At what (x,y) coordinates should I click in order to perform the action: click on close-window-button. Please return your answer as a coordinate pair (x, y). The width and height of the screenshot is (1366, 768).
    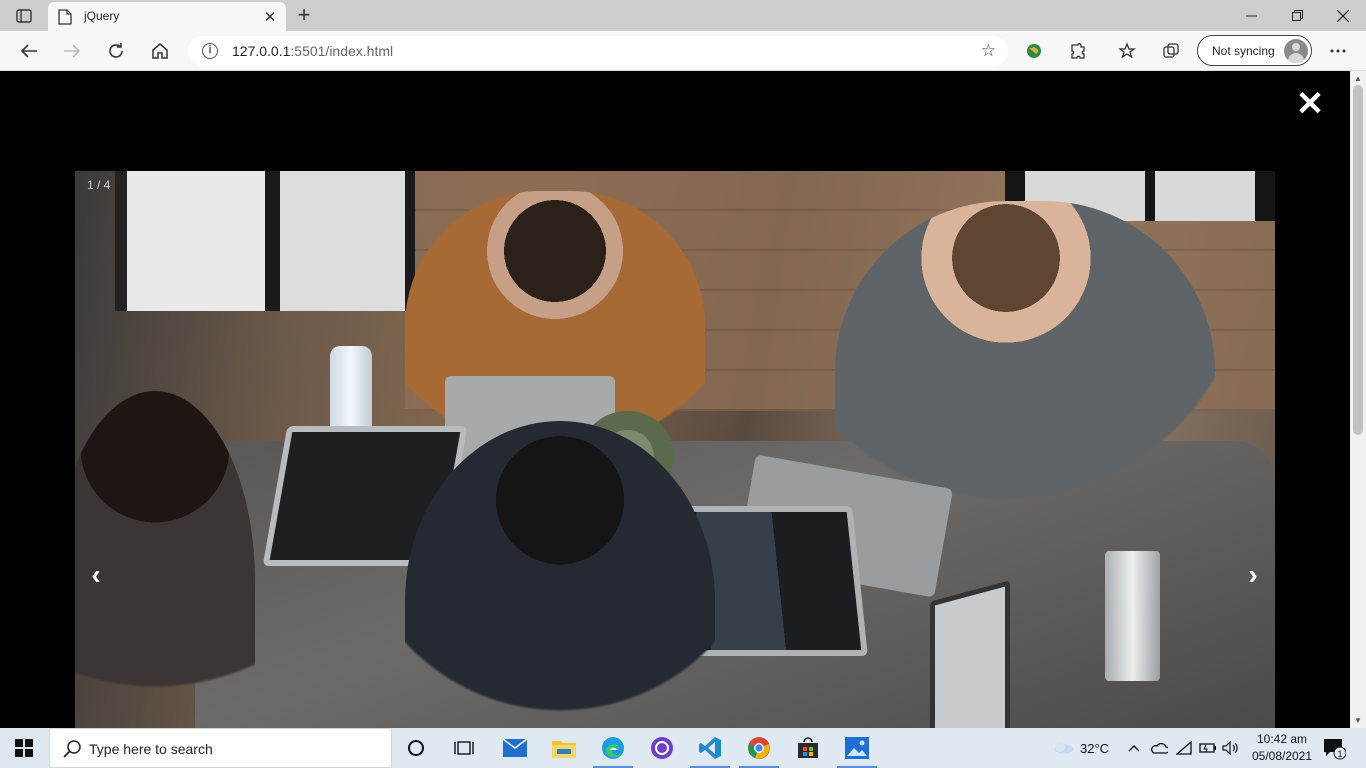
    Looking at the image, I should click on (1343, 15).